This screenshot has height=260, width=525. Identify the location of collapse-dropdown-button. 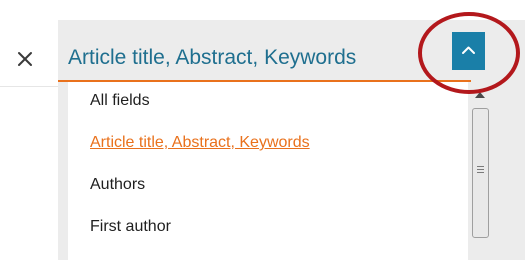
(468, 51).